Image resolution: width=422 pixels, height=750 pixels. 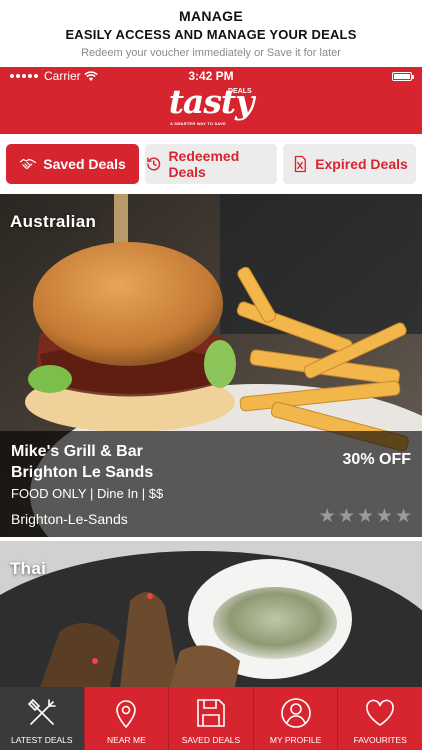 I want to click on cuisine-label: Australian, so click(x=53, y=221).